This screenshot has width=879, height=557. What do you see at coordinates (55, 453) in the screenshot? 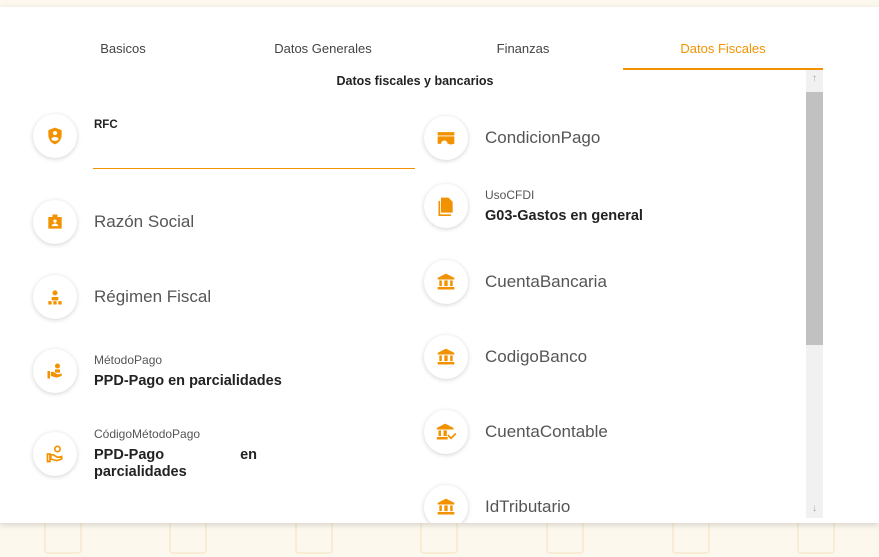
I see `hand-coins-icon` at bounding box center [55, 453].